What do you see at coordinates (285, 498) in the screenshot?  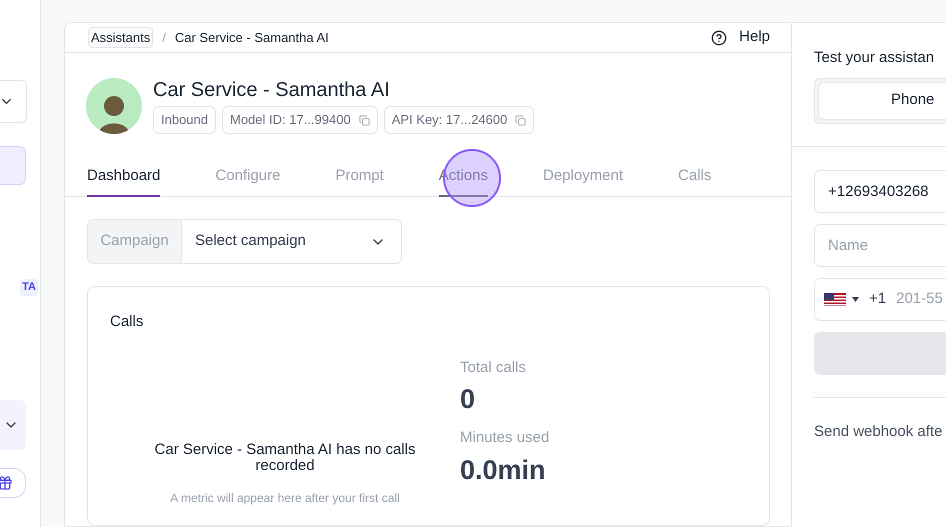 I see `empty-state-text: A metric will appear here after your first call` at bounding box center [285, 498].